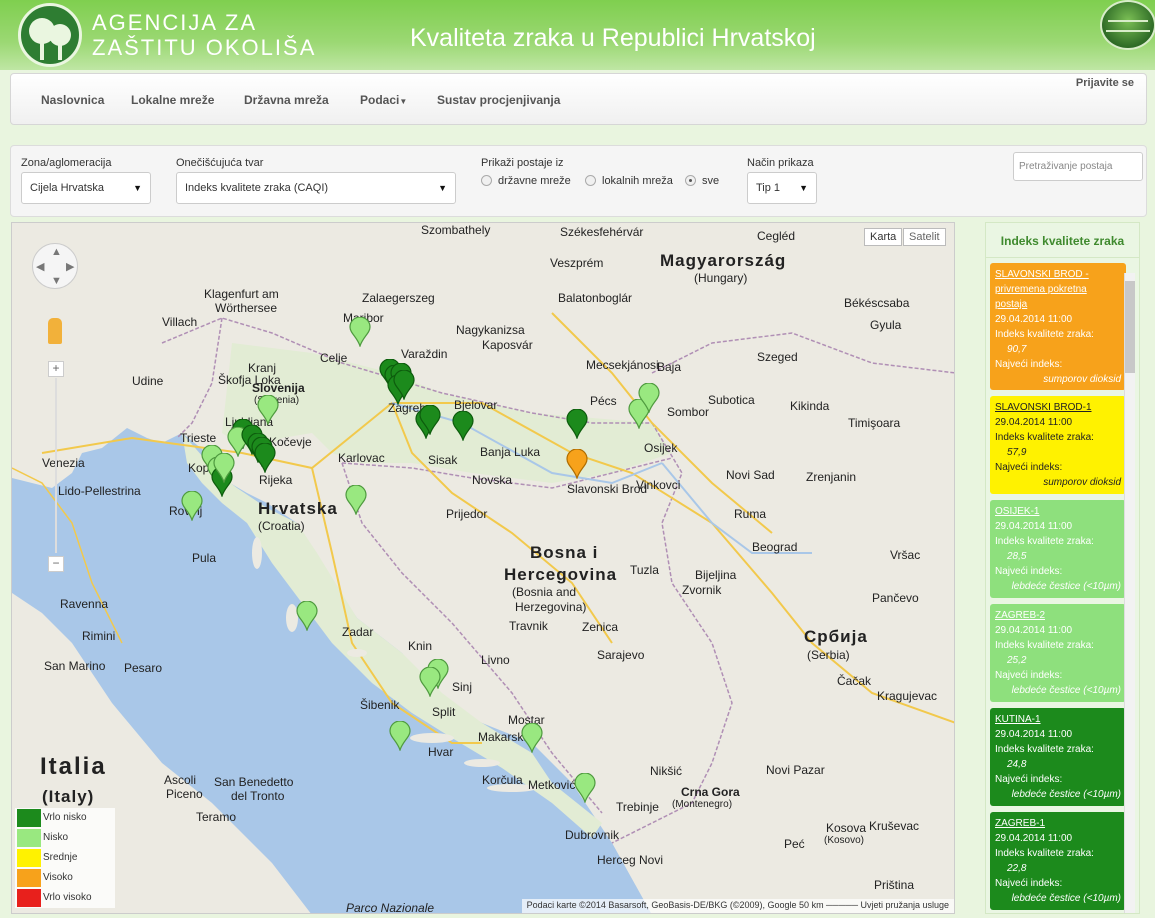 The image size is (1155, 918). I want to click on station-name-link: ZAGREB-1, so click(1058, 823).